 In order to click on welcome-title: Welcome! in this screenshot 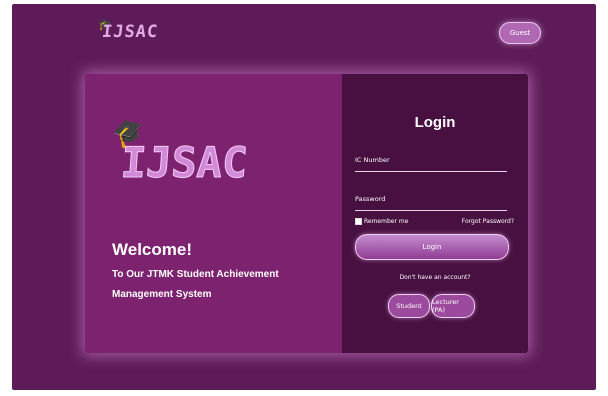, I will do `click(152, 249)`.